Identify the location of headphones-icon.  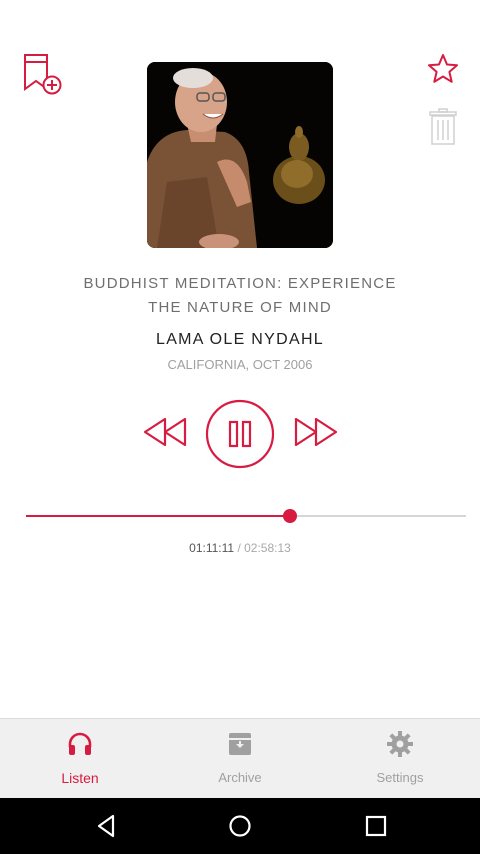
(80, 743).